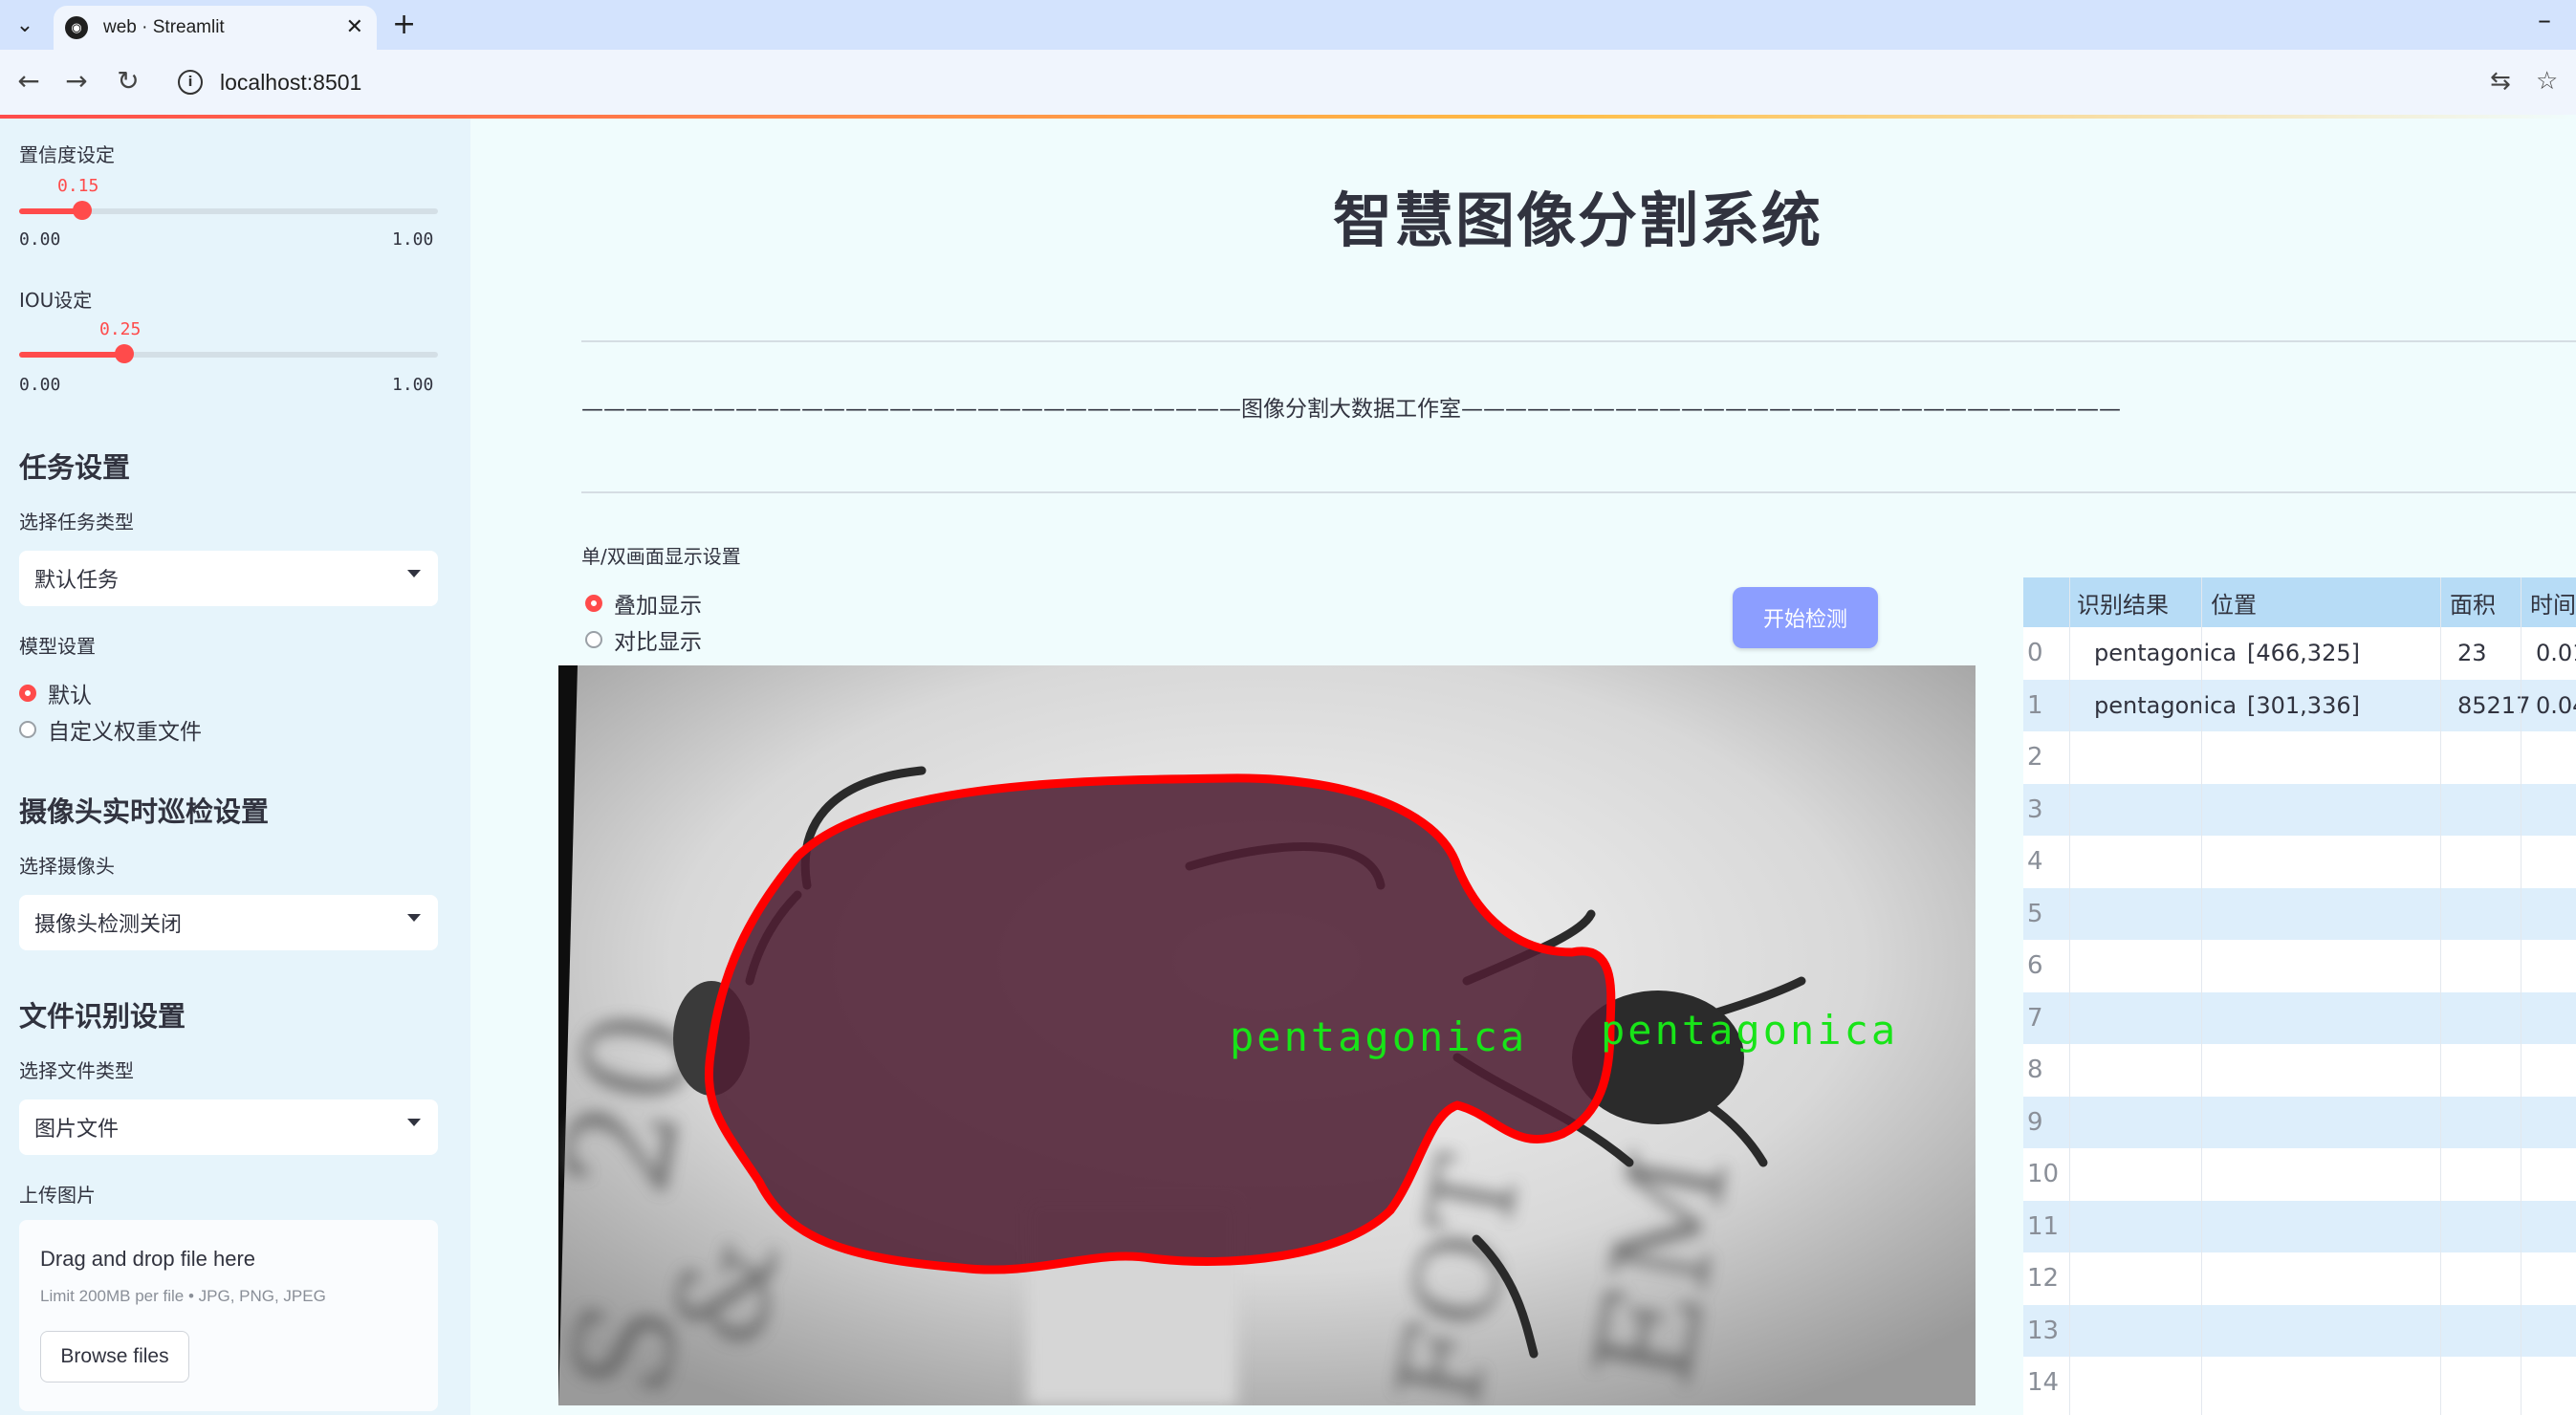 The image size is (2576, 1415). Describe the element at coordinates (2299, 1382) in the screenshot. I see `table-row: 14` at that location.